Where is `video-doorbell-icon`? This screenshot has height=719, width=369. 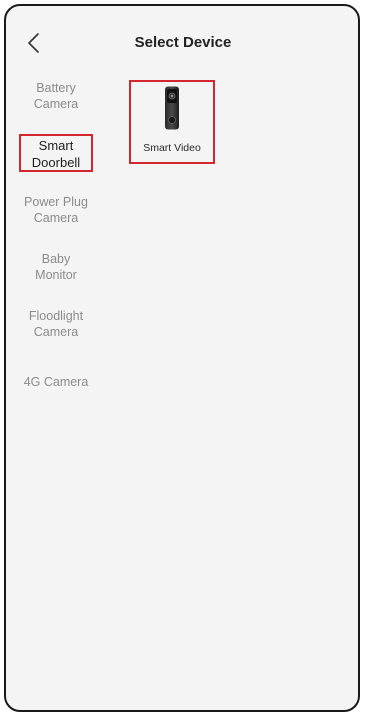
video-doorbell-icon is located at coordinates (172, 108).